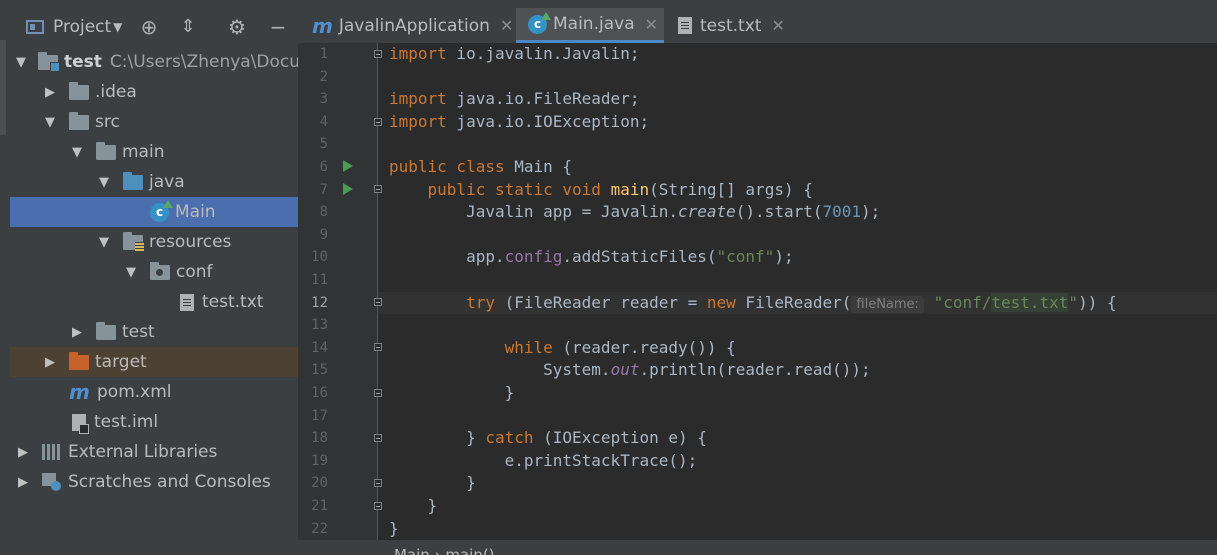 The height and width of the screenshot is (555, 1217). What do you see at coordinates (170, 122) in the screenshot?
I see `tree-item-src: ▼ src` at bounding box center [170, 122].